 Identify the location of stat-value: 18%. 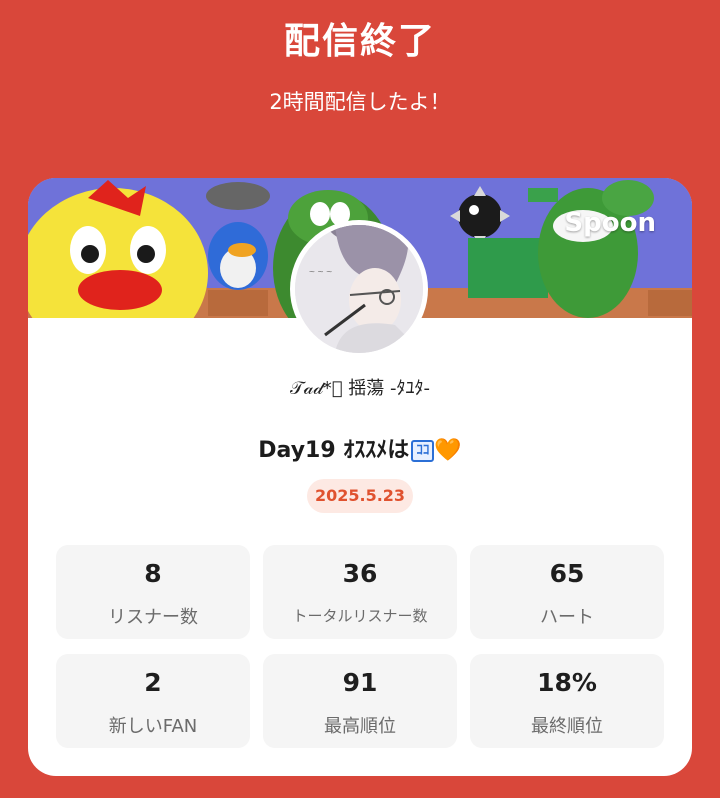
(567, 682).